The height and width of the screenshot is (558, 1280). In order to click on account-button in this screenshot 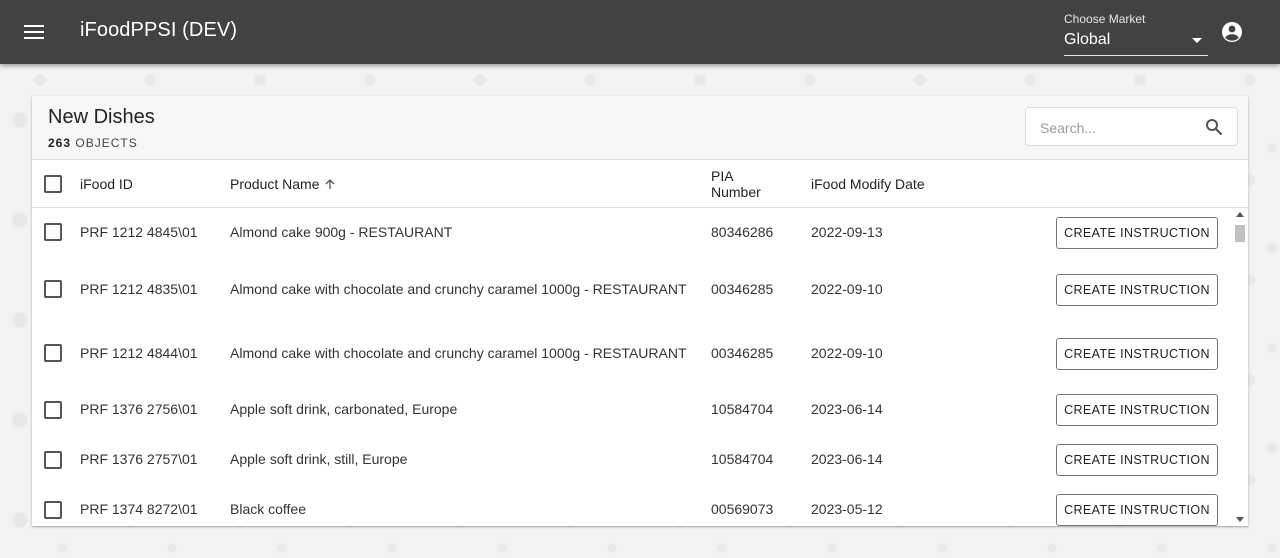, I will do `click(1232, 32)`.